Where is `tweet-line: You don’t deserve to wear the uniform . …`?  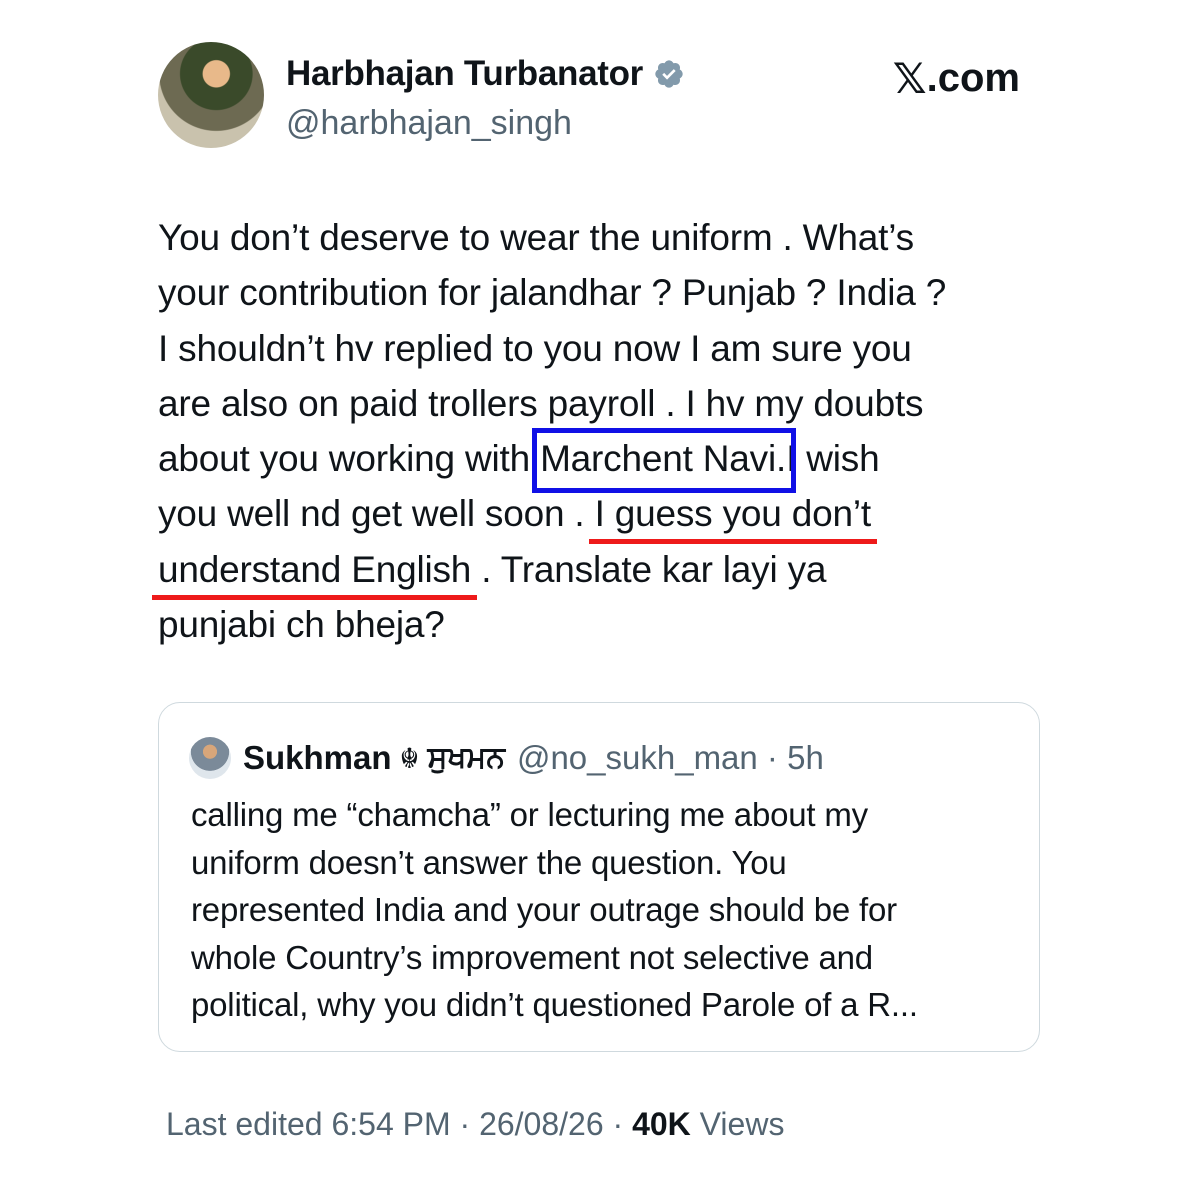 tweet-line: You don’t deserve to wear the uniform . … is located at coordinates (536, 237).